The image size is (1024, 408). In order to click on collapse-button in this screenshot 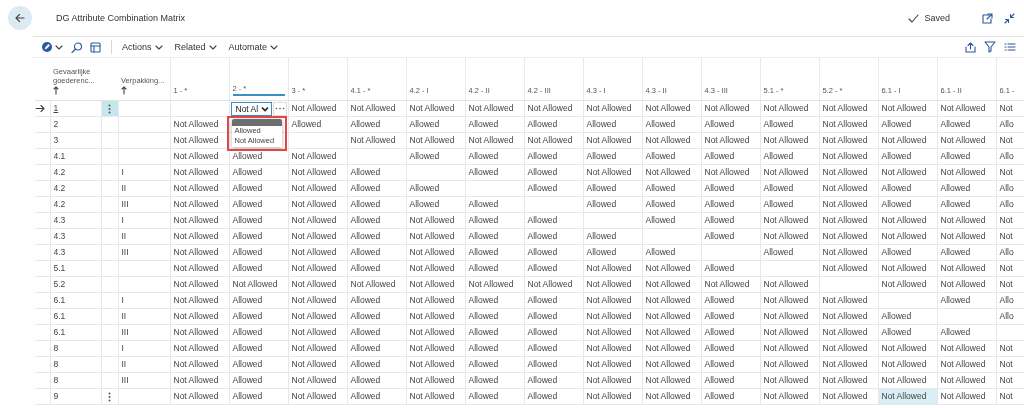, I will do `click(1009, 18)`.